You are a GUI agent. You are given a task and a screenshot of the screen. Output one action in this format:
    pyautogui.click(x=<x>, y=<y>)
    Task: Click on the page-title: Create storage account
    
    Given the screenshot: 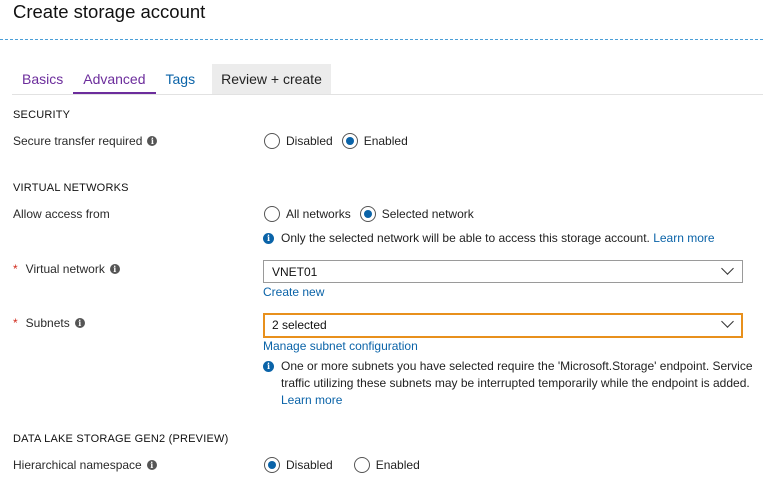 What is the action you would take?
    pyautogui.click(x=109, y=11)
    